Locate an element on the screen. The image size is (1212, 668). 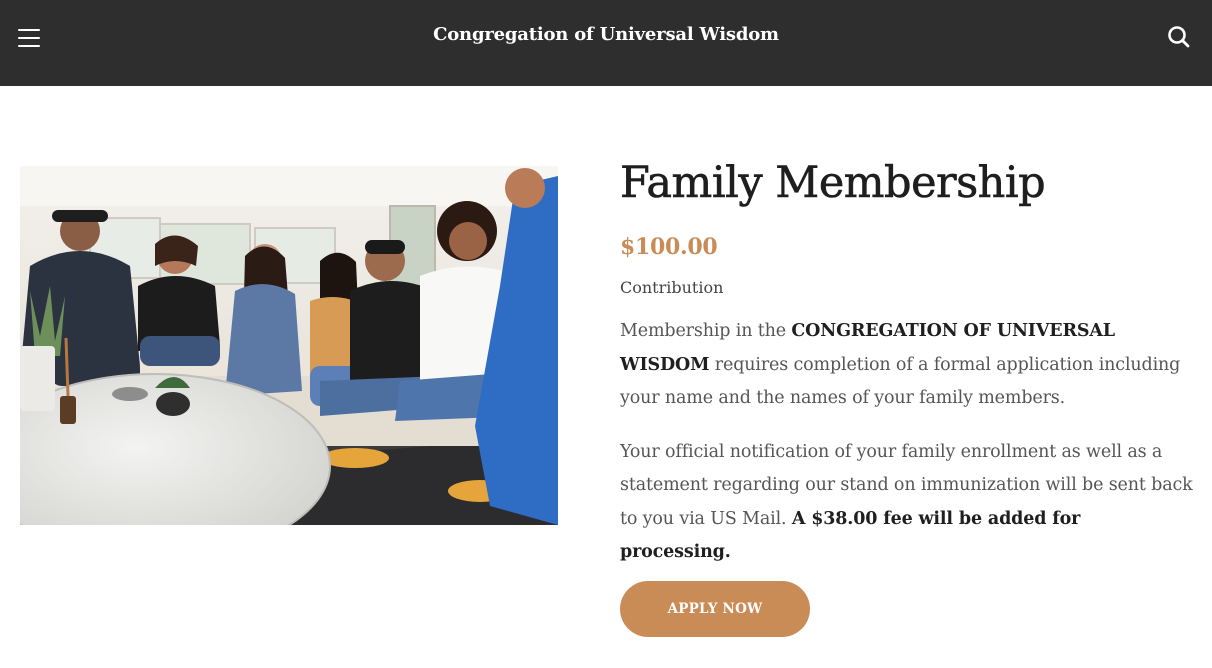
product-title: Family Membership is located at coordinates (833, 183).